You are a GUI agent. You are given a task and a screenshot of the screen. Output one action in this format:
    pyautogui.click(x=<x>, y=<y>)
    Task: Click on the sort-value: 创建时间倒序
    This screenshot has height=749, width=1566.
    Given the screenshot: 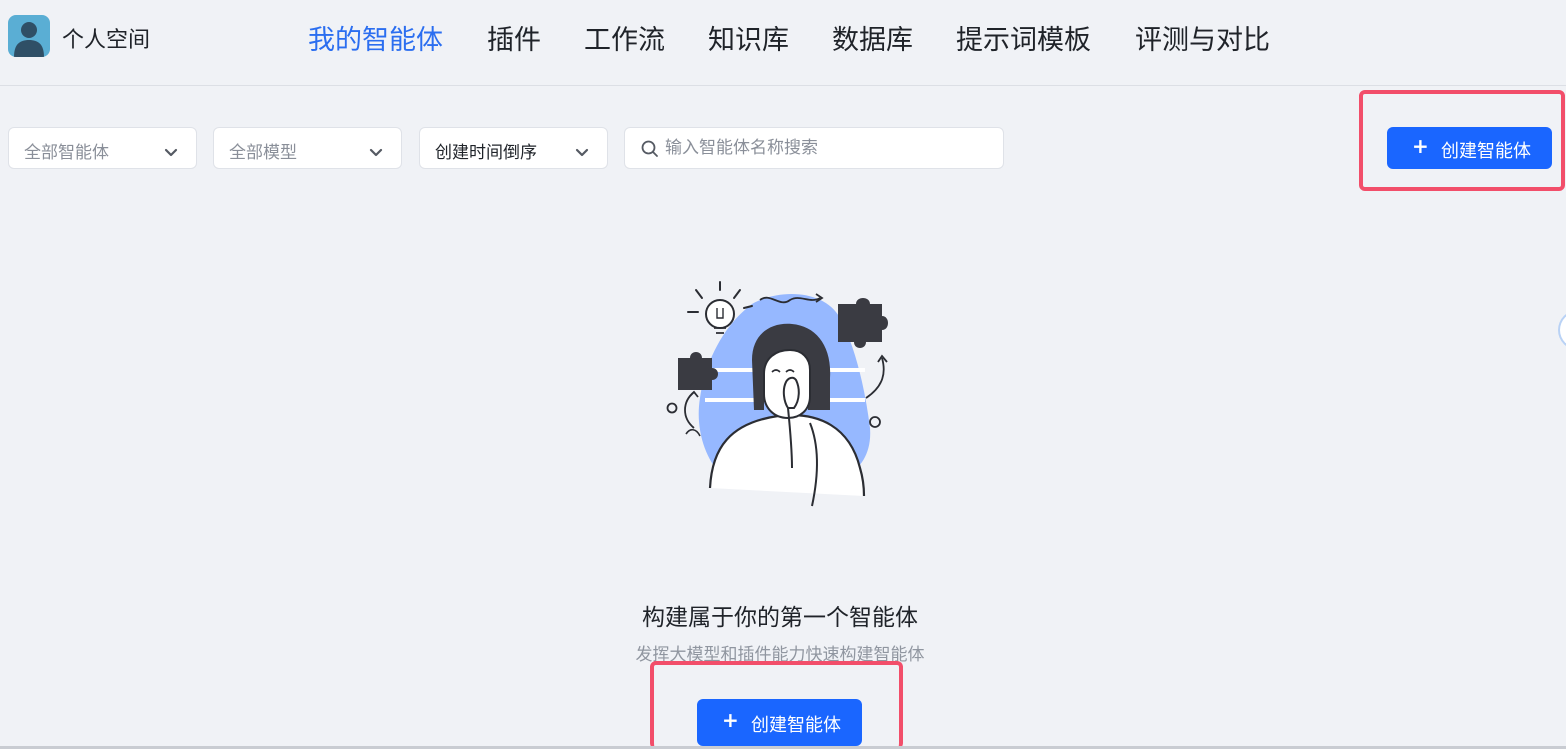 What is the action you would take?
    pyautogui.click(x=486, y=153)
    